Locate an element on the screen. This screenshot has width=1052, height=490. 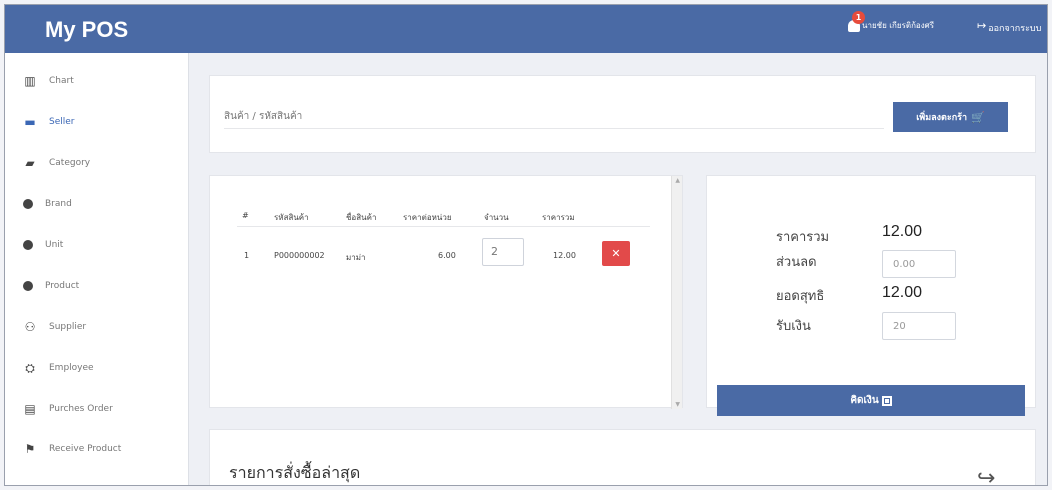
add-to-cart-button: เพิ่มลงตะกร้า 🛒 is located at coordinates (950, 117).